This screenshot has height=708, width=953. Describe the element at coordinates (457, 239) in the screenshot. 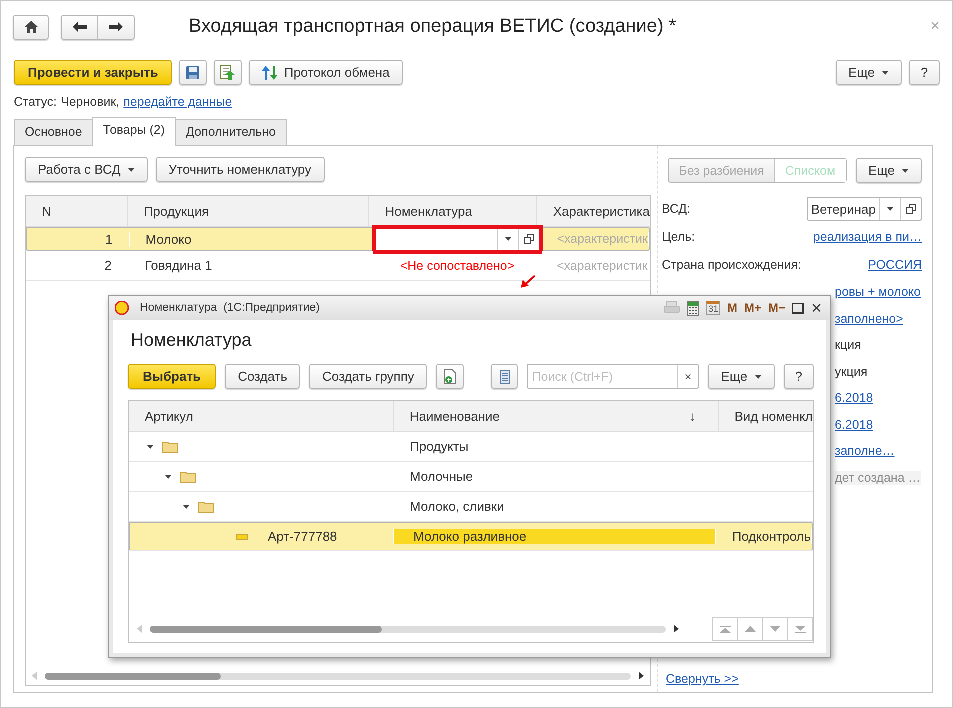

I see `nomenclature-field` at that location.